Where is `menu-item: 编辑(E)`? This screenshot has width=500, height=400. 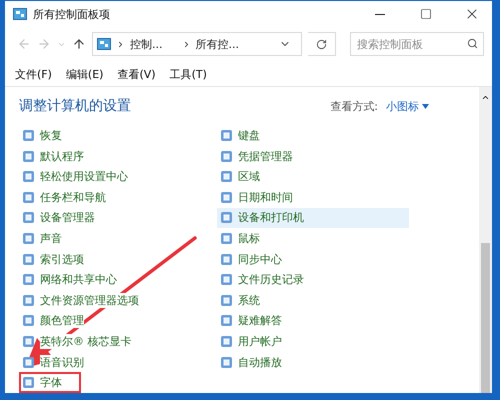
menu-item: 编辑(E) is located at coordinates (85, 74).